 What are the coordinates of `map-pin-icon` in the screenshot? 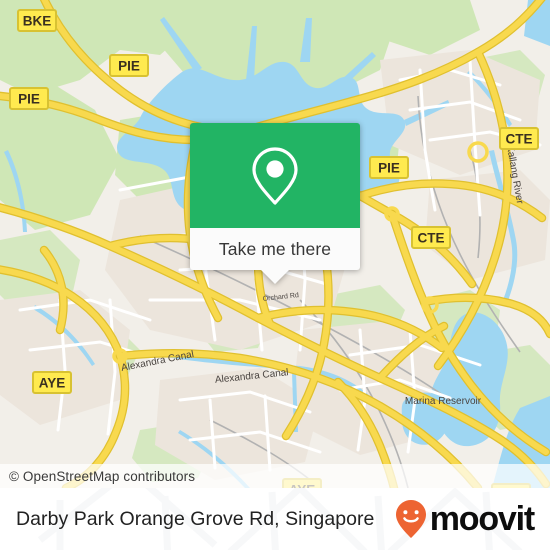 It's located at (275, 175).